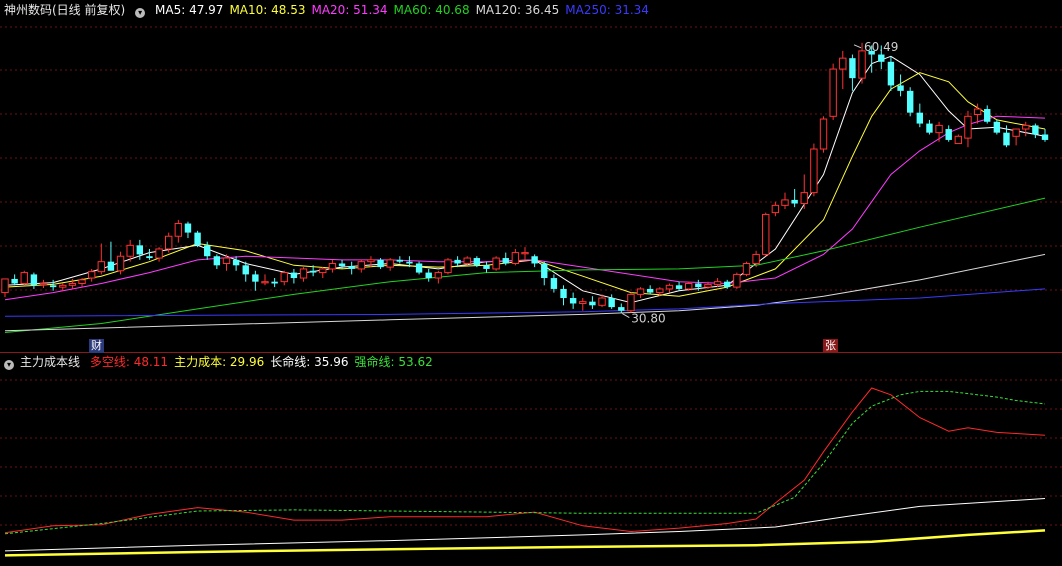 This screenshot has height=566, width=1062. What do you see at coordinates (129, 362) in the screenshot?
I see `indicator-legend-item: 多空线: 48.11` at bounding box center [129, 362].